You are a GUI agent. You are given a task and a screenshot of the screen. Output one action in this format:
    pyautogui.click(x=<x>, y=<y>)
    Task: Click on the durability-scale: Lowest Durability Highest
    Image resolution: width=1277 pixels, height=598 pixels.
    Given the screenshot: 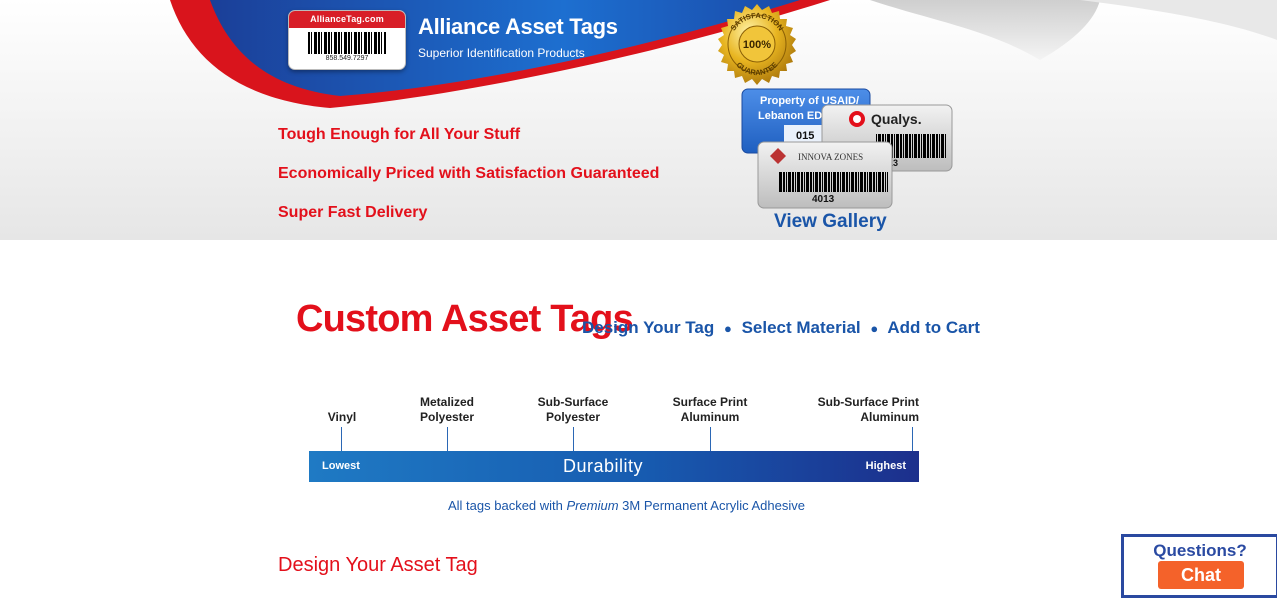 What is the action you would take?
    pyautogui.click(x=614, y=466)
    